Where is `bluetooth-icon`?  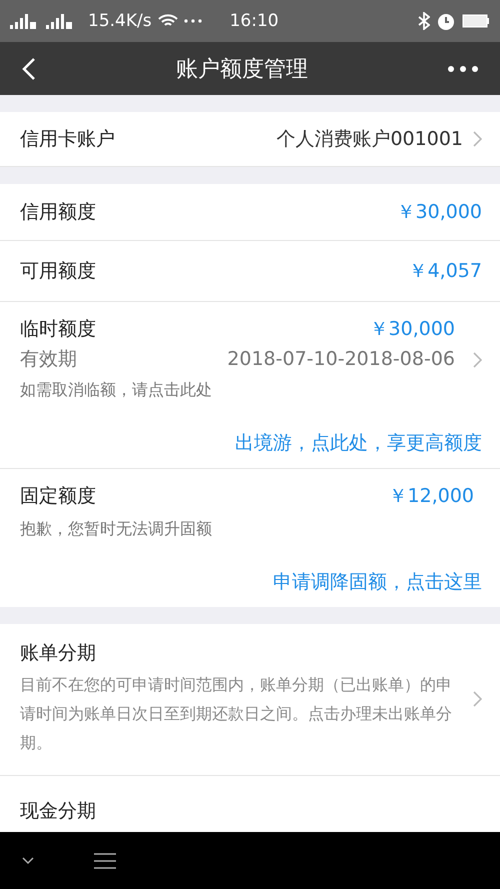 bluetooth-icon is located at coordinates (424, 21).